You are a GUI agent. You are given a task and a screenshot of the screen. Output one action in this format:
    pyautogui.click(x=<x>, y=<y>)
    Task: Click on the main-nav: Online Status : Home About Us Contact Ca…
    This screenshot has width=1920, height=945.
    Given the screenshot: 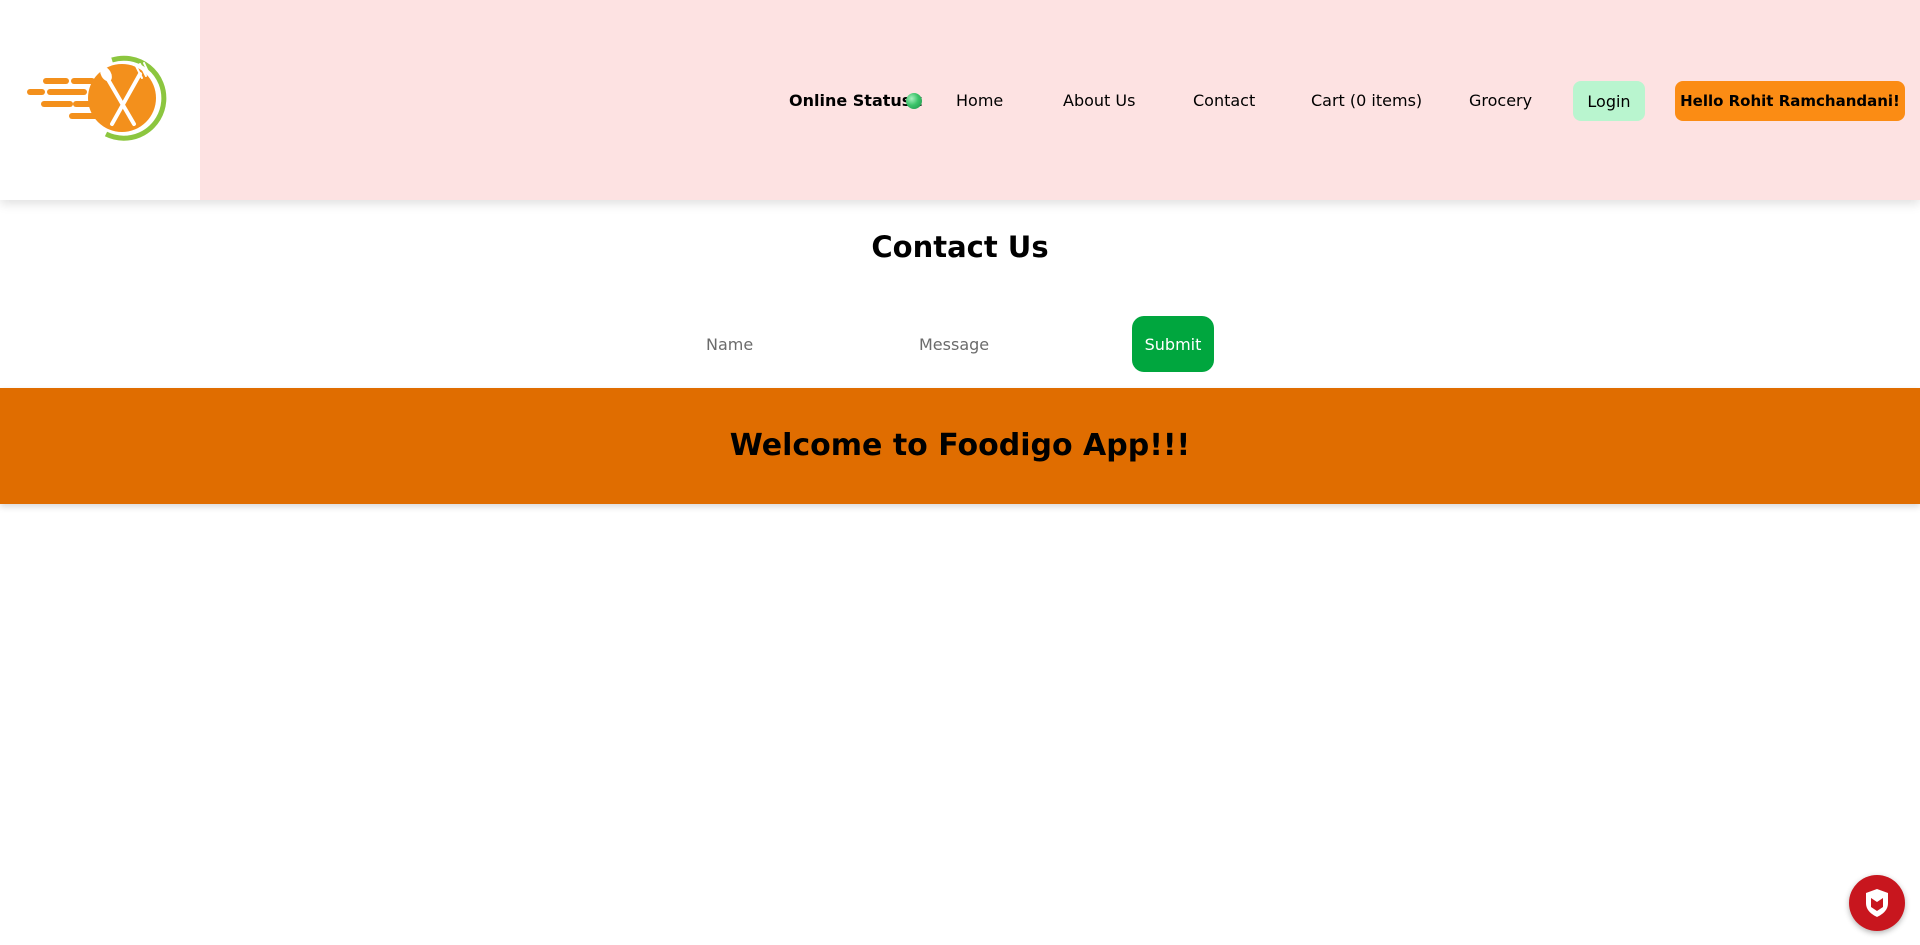 What is the action you would take?
    pyautogui.click(x=960, y=101)
    